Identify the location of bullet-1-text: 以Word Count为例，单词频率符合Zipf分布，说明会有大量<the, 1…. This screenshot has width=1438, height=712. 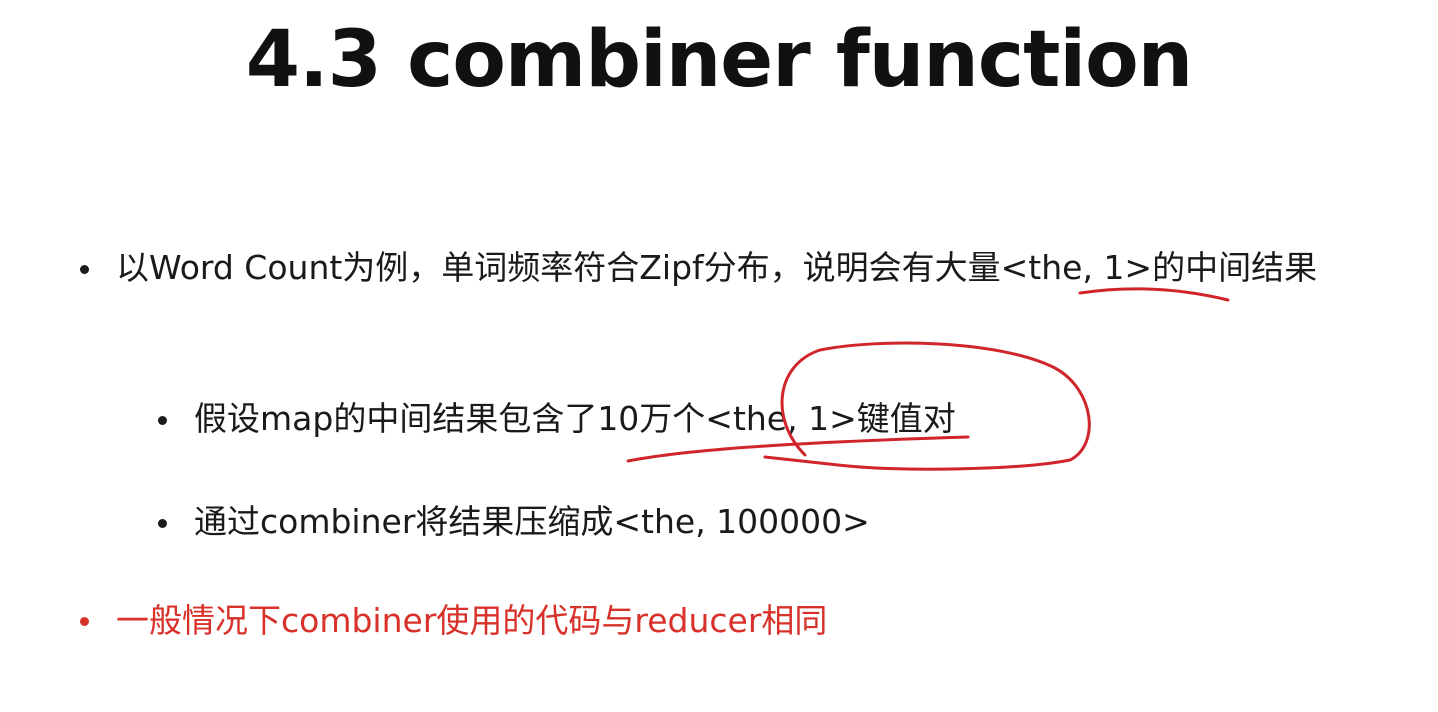
(717, 267).